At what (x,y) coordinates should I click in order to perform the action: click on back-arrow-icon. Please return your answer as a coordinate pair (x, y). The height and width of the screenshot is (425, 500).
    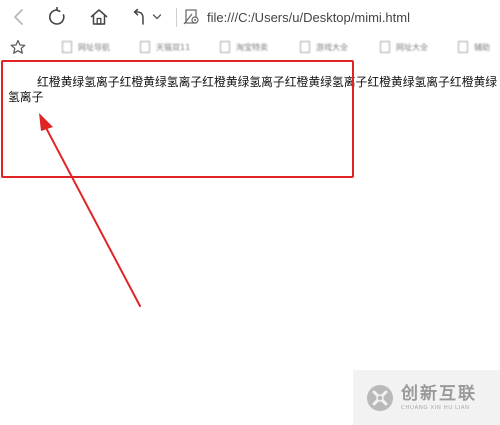
    Looking at the image, I should click on (18, 17).